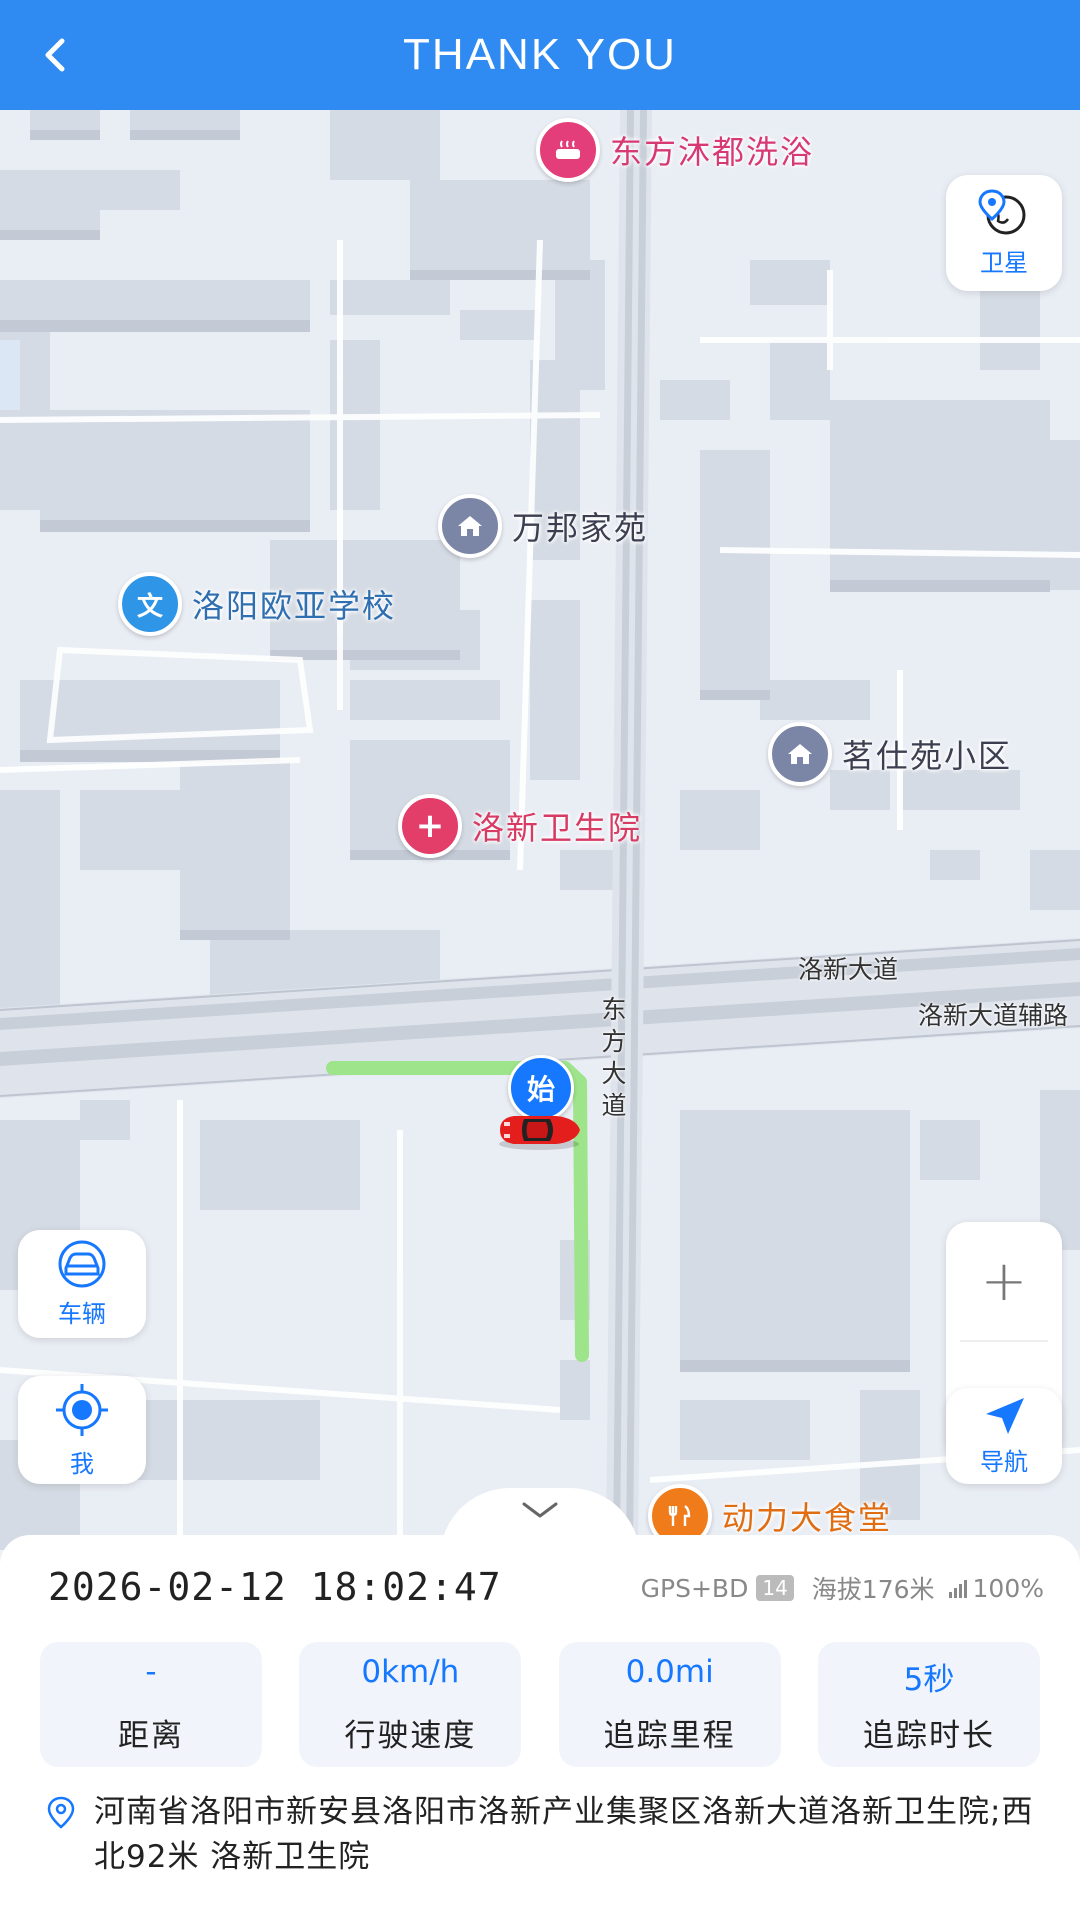 This screenshot has width=1080, height=1920. I want to click on stats-row: - 距离 0km/h 行驶速度 0.0mi 追踪里程 5秒 追踪时长, so click(540, 1704).